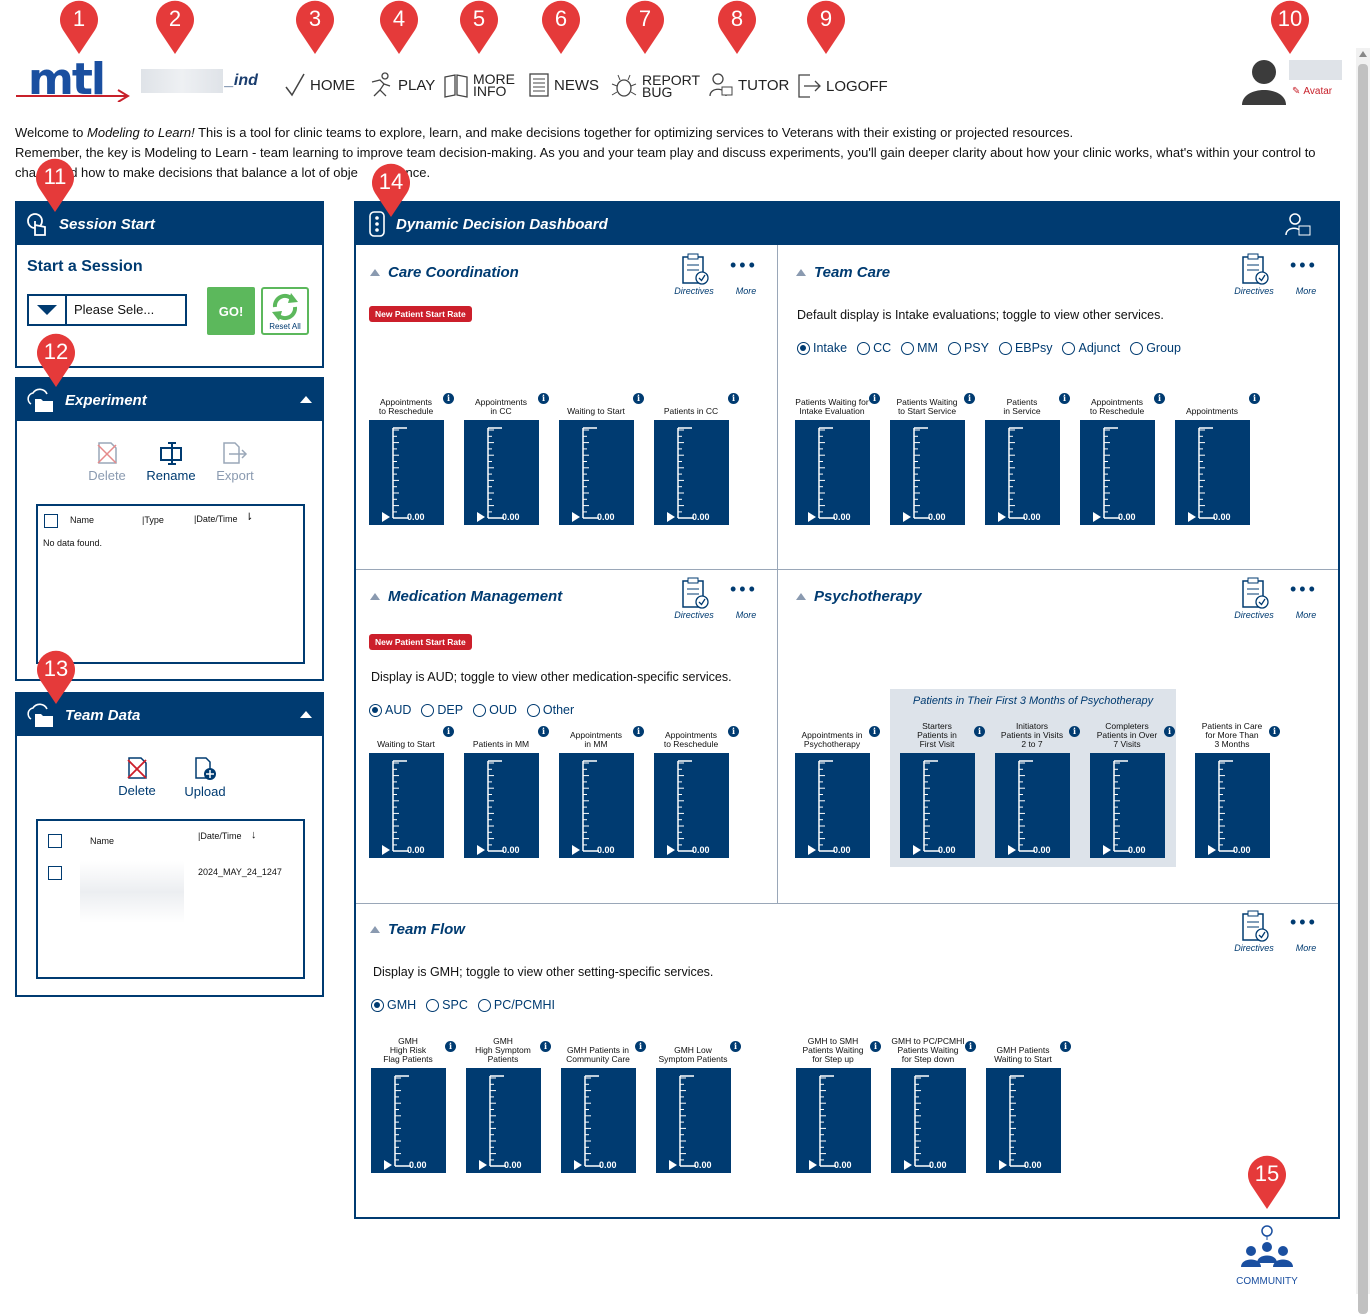 The width and height of the screenshot is (1372, 1314). I want to click on radio-cc: CC, so click(874, 348).